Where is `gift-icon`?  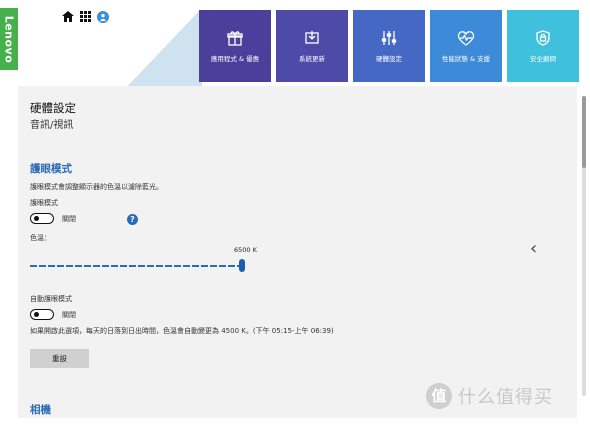
gift-icon is located at coordinates (235, 38).